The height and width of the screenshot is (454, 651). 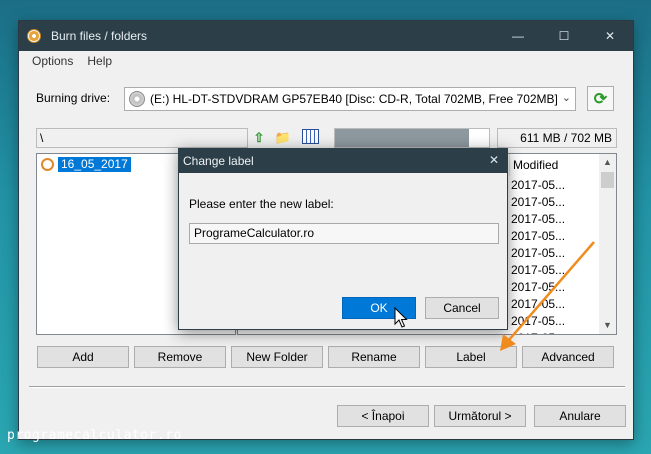 What do you see at coordinates (383, 416) in the screenshot?
I see `back-button: < Înapoi` at bounding box center [383, 416].